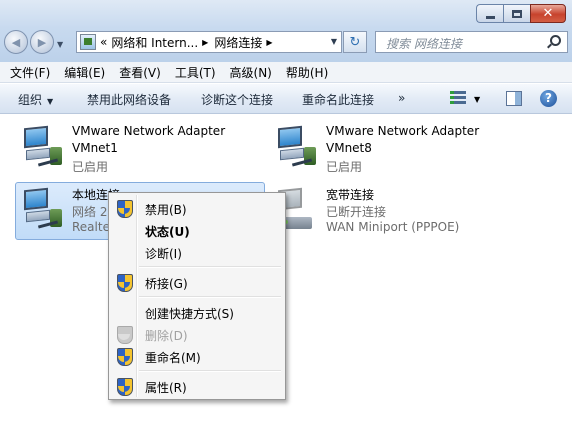  I want to click on change-view-icon, so click(458, 99).